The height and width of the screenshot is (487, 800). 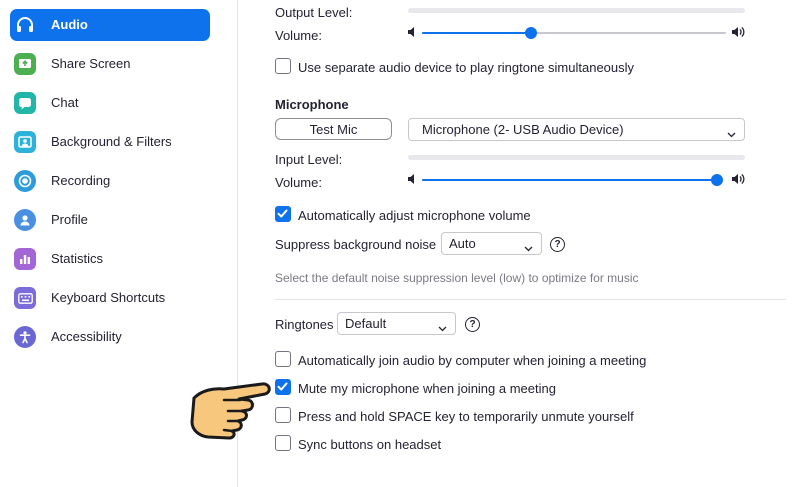 I want to click on sidebar-item-recording: Recording, so click(x=110, y=181).